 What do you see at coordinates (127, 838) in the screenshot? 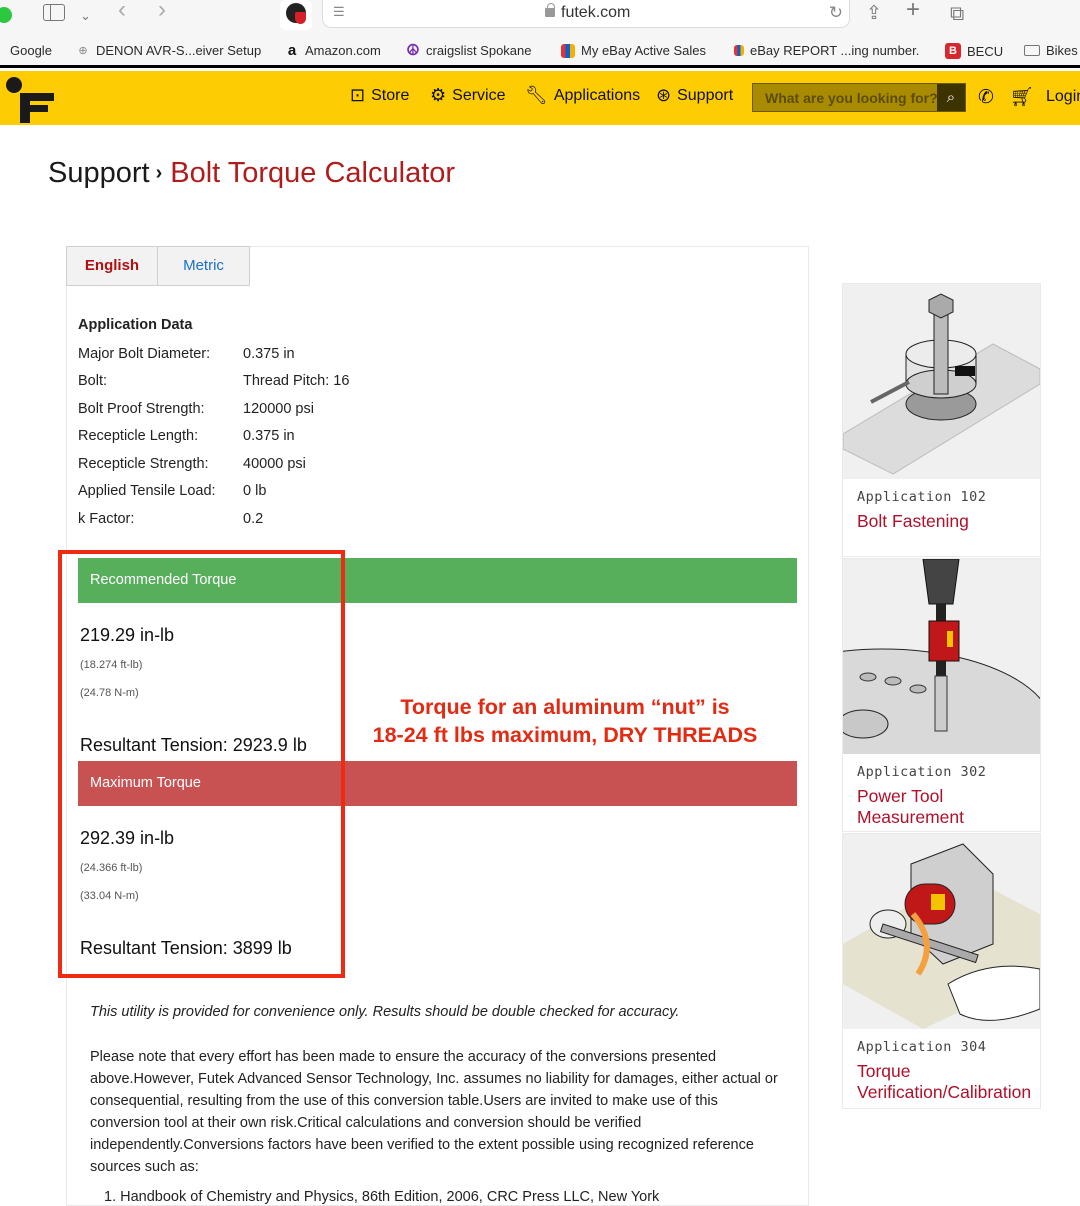
I see `maximum-torque-value: 292.39 in-lb` at bounding box center [127, 838].